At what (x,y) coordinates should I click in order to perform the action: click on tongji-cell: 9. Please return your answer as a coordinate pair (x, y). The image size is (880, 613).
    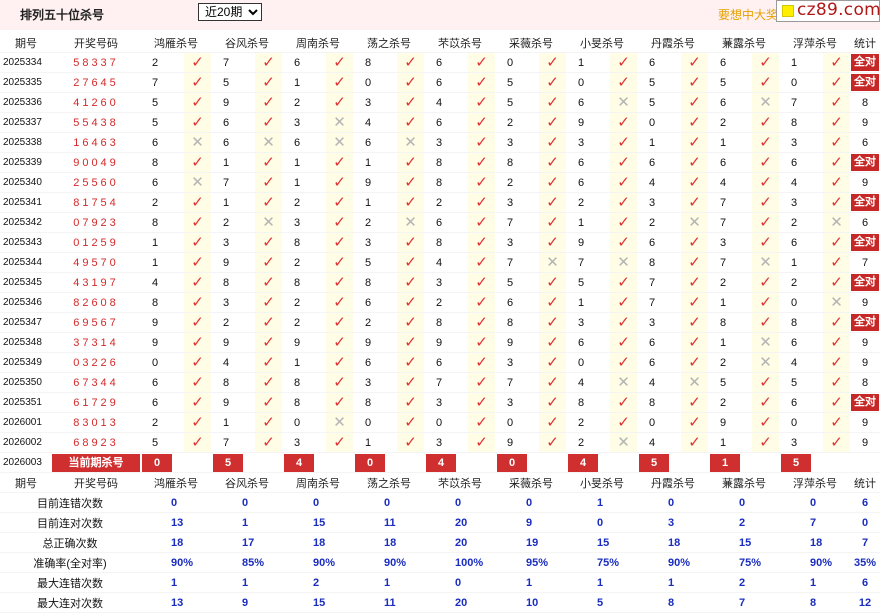
    Looking at the image, I should click on (865, 122).